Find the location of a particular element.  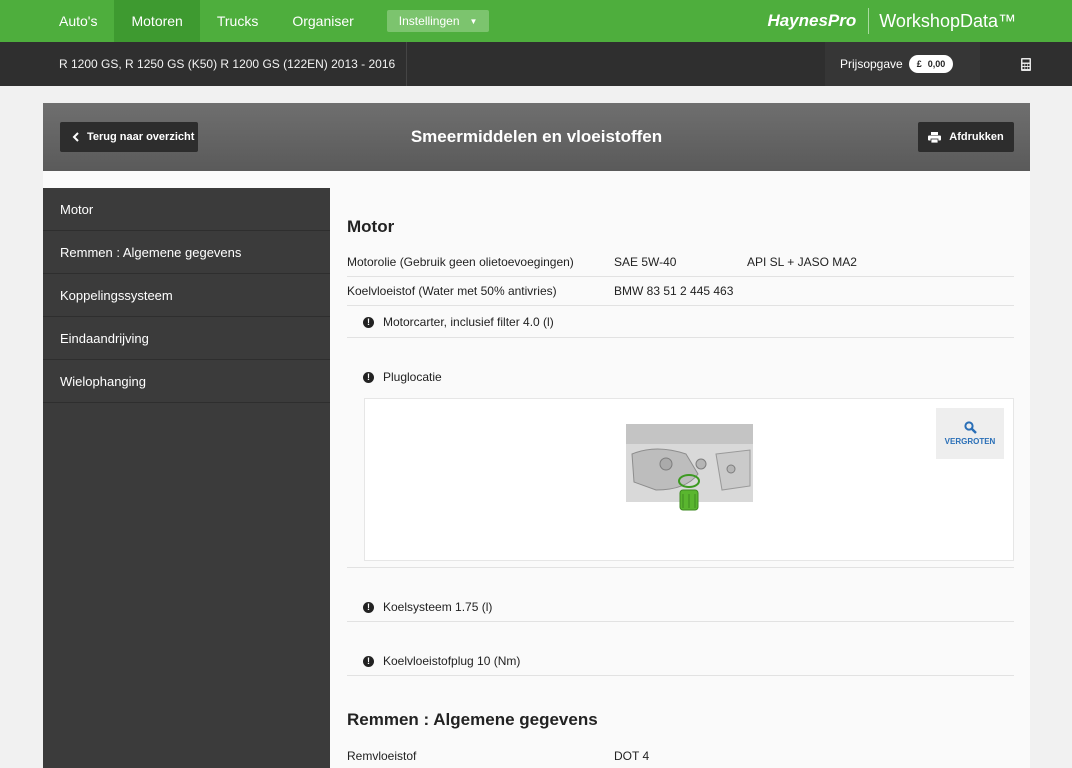

sidebar-item-remmen: Remmen : Algemene gegevens is located at coordinates (186, 252).